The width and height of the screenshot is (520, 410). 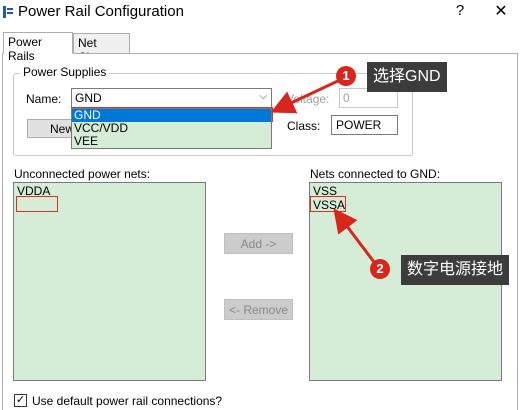 What do you see at coordinates (380, 269) in the screenshot?
I see `callout-number-2: 2` at bounding box center [380, 269].